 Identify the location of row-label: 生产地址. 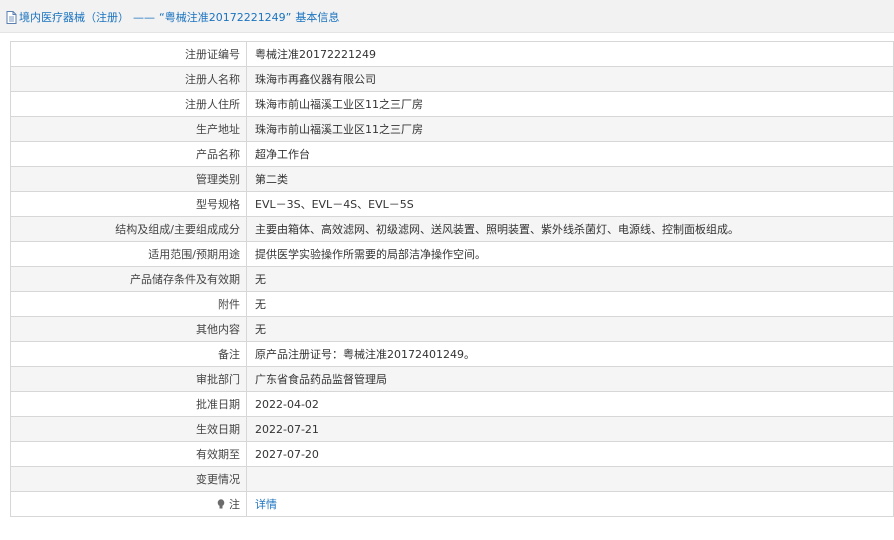
(128, 129).